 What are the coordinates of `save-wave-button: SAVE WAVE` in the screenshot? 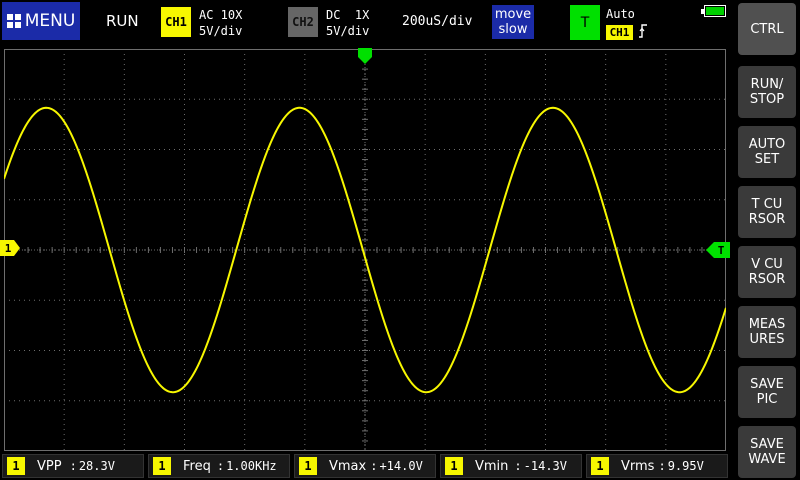 It's located at (767, 452).